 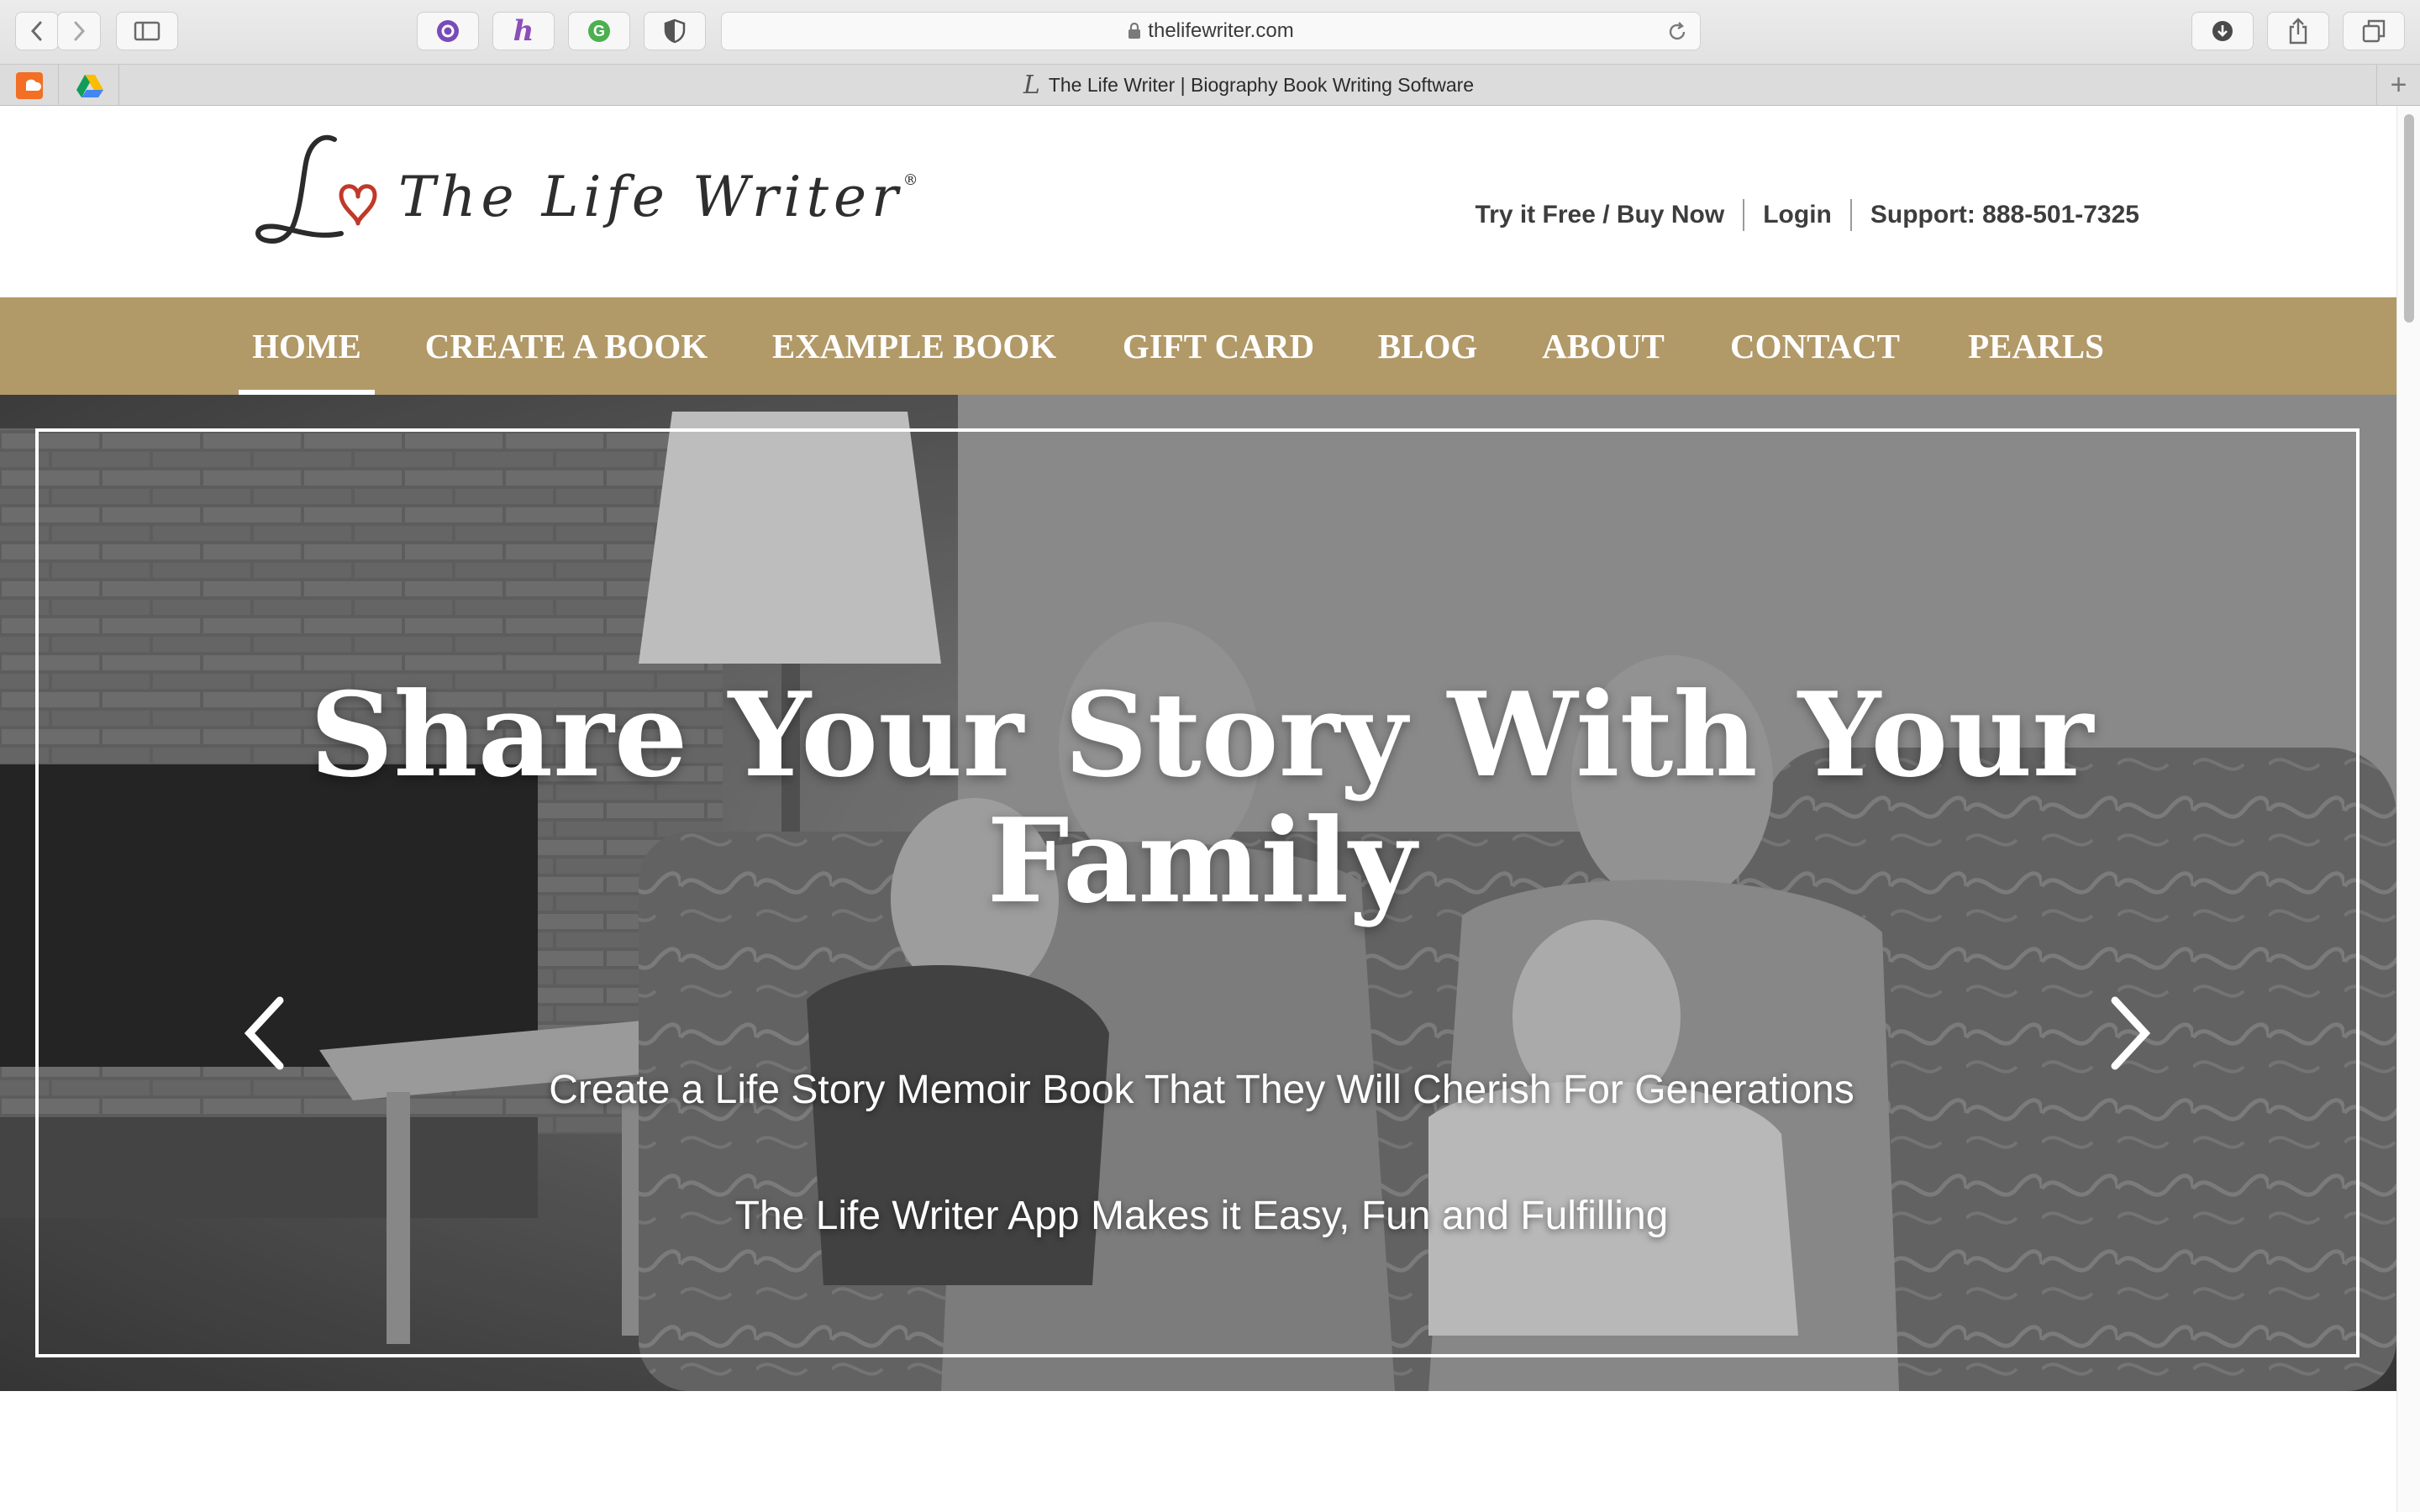 What do you see at coordinates (914, 346) in the screenshot?
I see `nav-example-book: EXAMPLE BOOK` at bounding box center [914, 346].